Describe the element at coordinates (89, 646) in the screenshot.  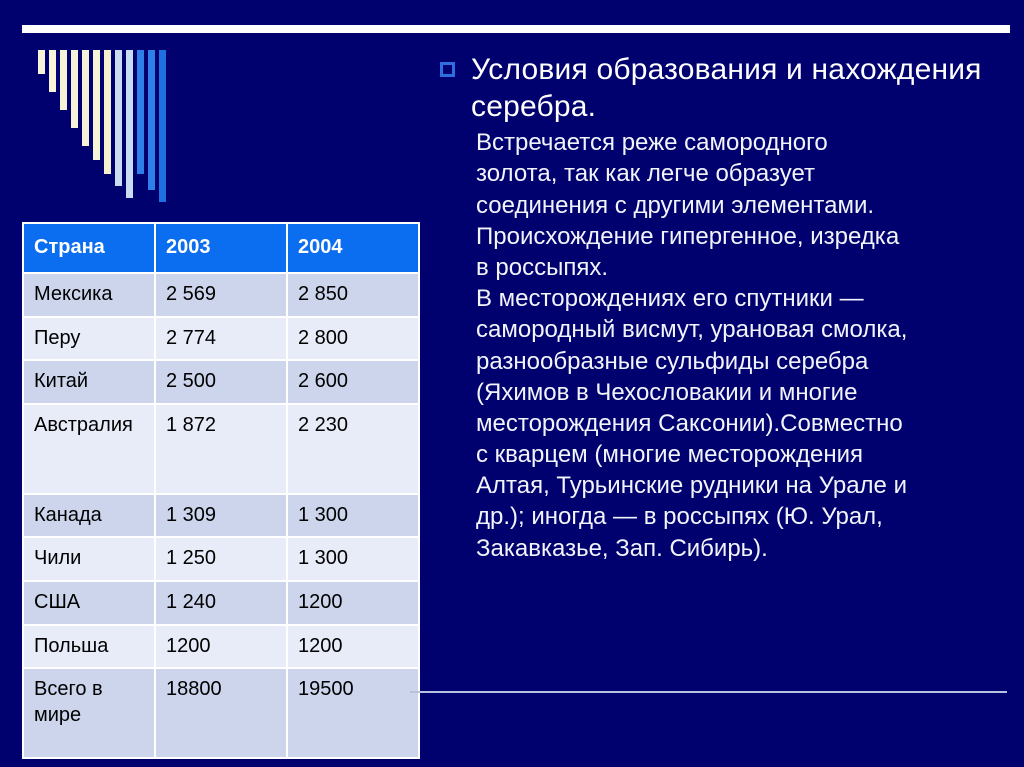
I see `cell-country: Польша` at that location.